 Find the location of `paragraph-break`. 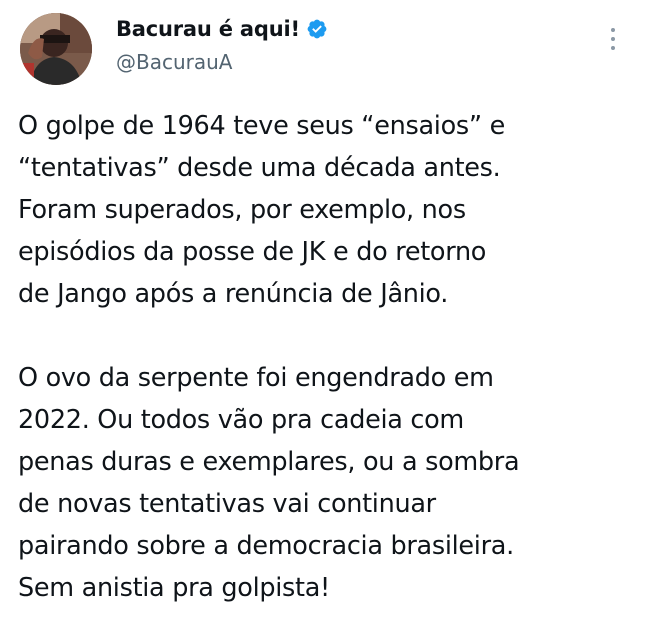

paragraph-break is located at coordinates (325, 336).